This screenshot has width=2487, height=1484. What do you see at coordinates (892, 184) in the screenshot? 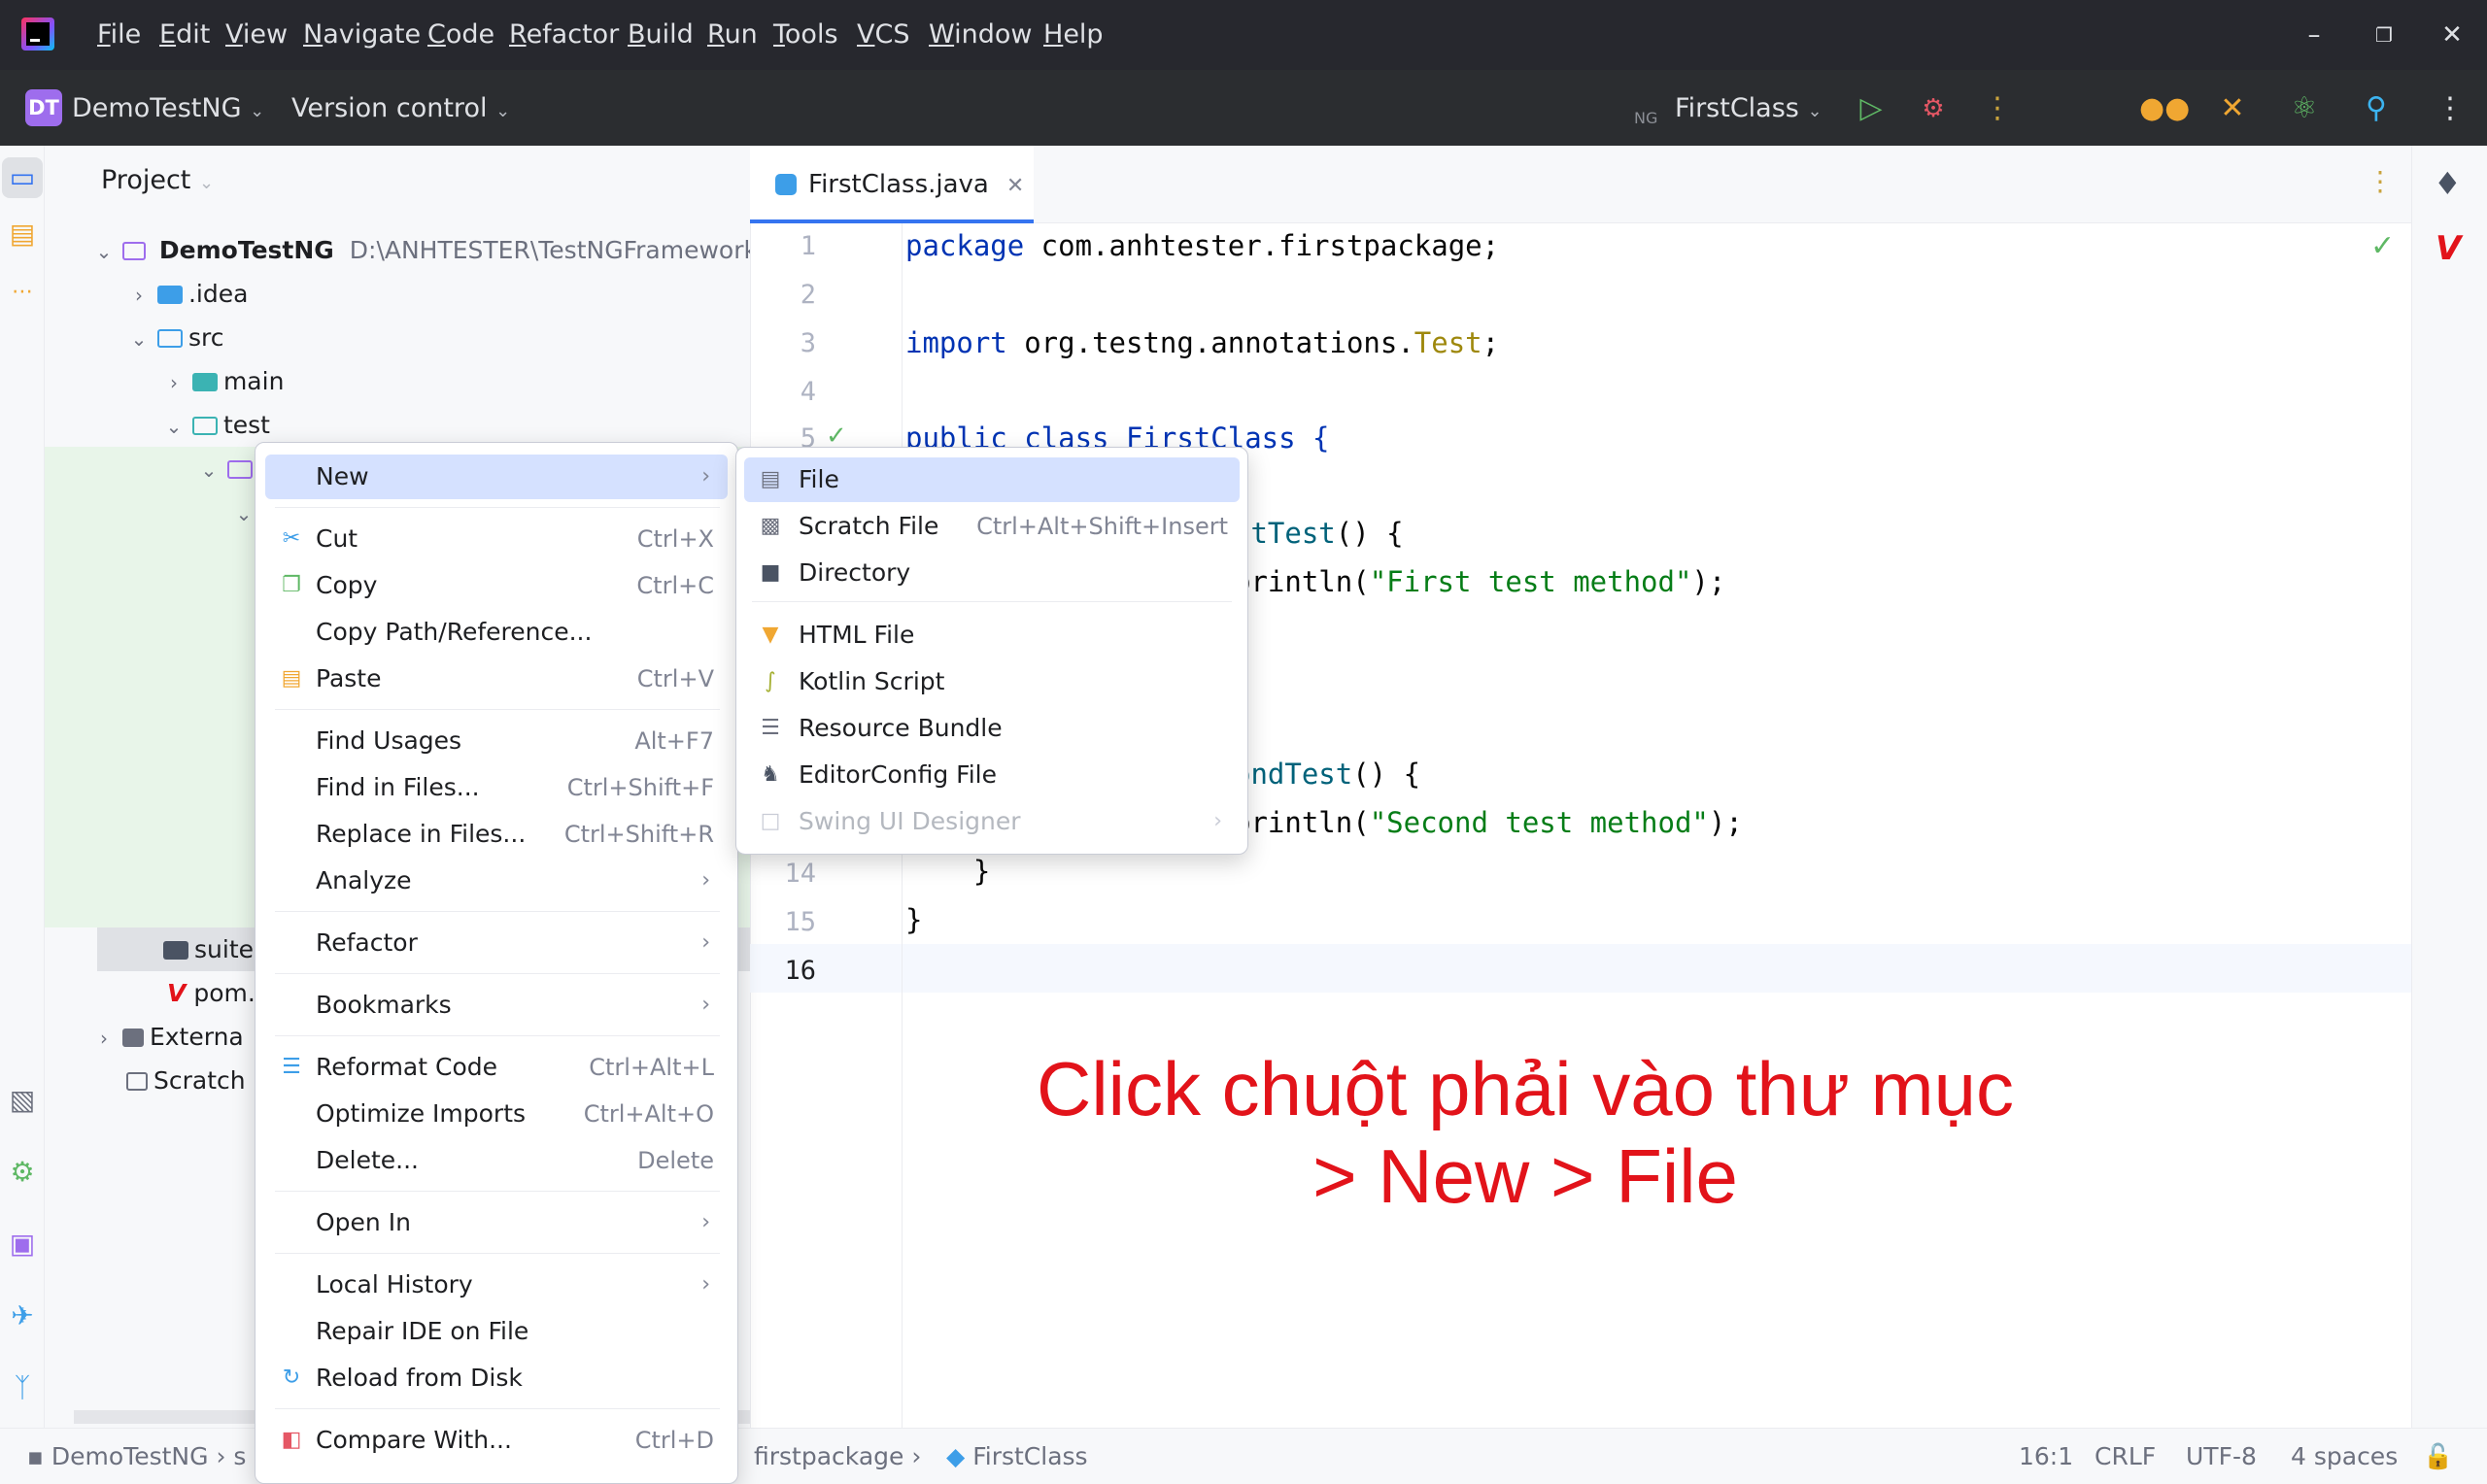
I see `tab-firstclass-java: FirstClass.java ✕` at bounding box center [892, 184].